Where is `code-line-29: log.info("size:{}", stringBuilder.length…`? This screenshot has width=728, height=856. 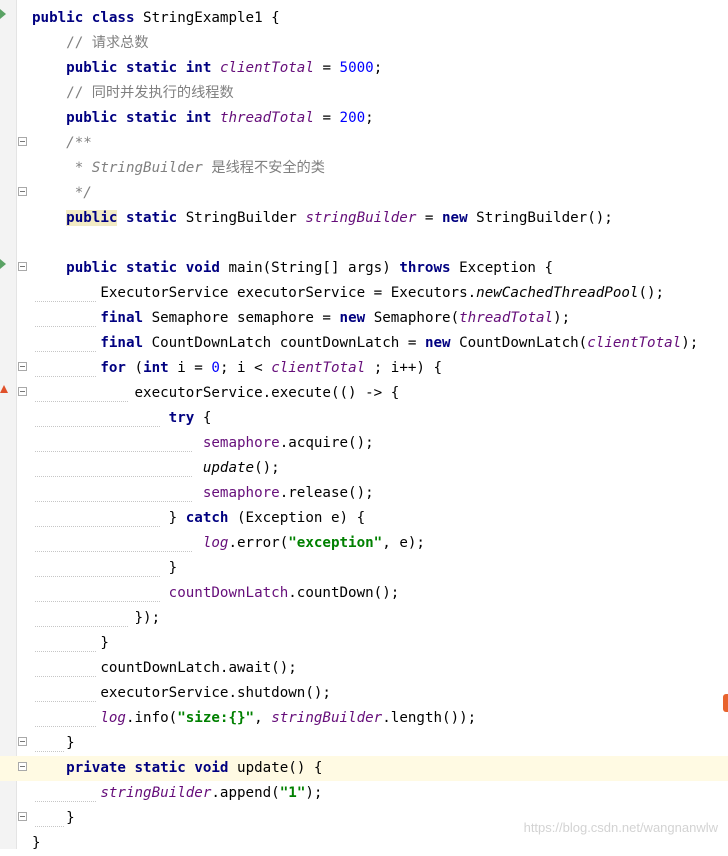 code-line-29: log.info("size:{}", stringBuilder.length… is located at coordinates (364, 718).